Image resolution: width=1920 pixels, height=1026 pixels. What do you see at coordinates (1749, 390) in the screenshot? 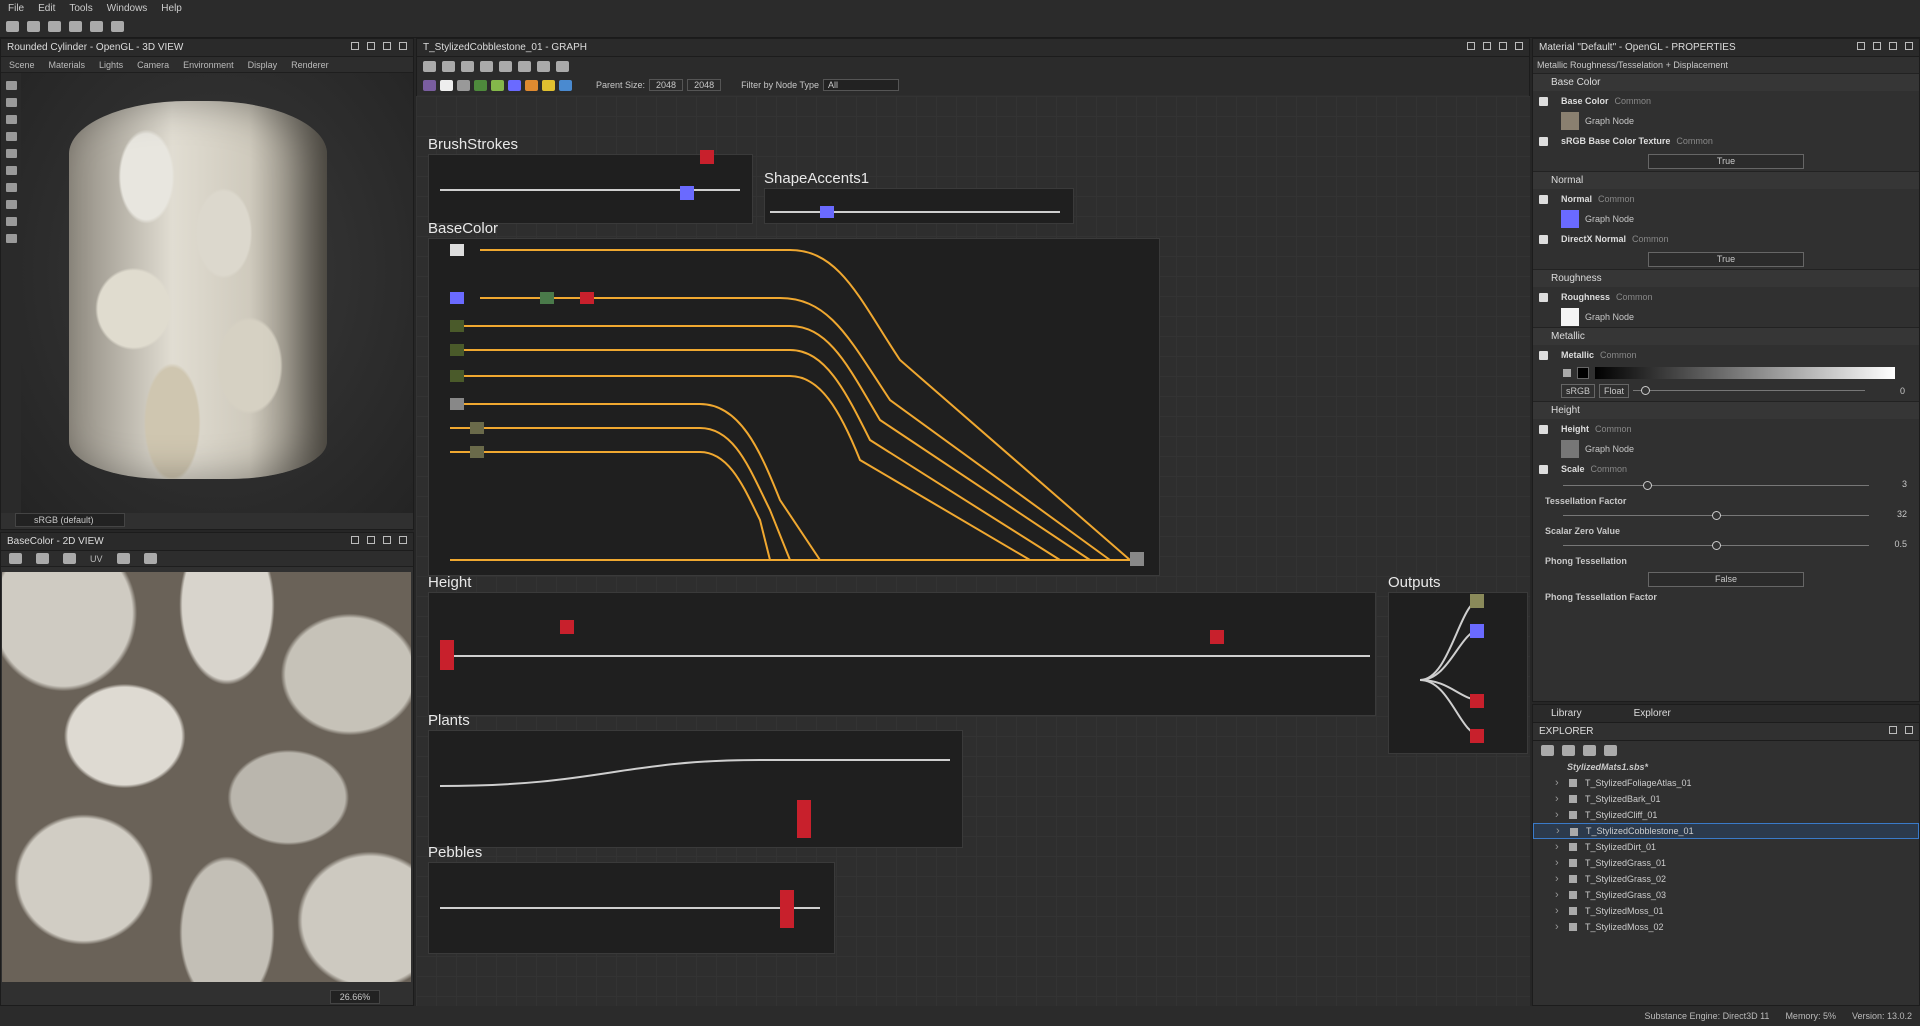
I see `metallic-slider-track` at bounding box center [1749, 390].